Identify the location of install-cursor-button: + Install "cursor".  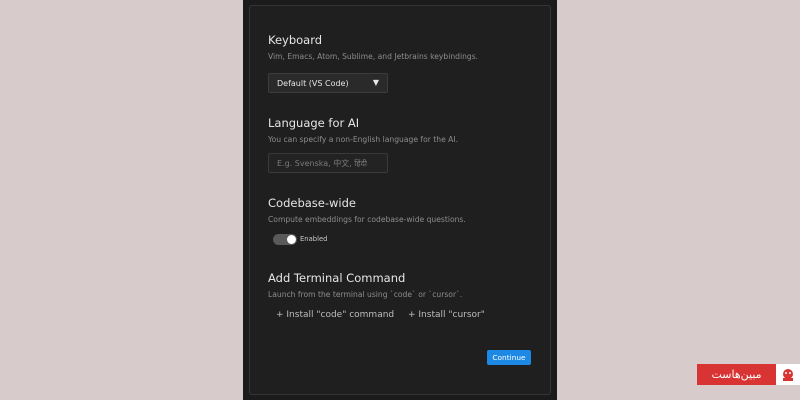
(446, 315).